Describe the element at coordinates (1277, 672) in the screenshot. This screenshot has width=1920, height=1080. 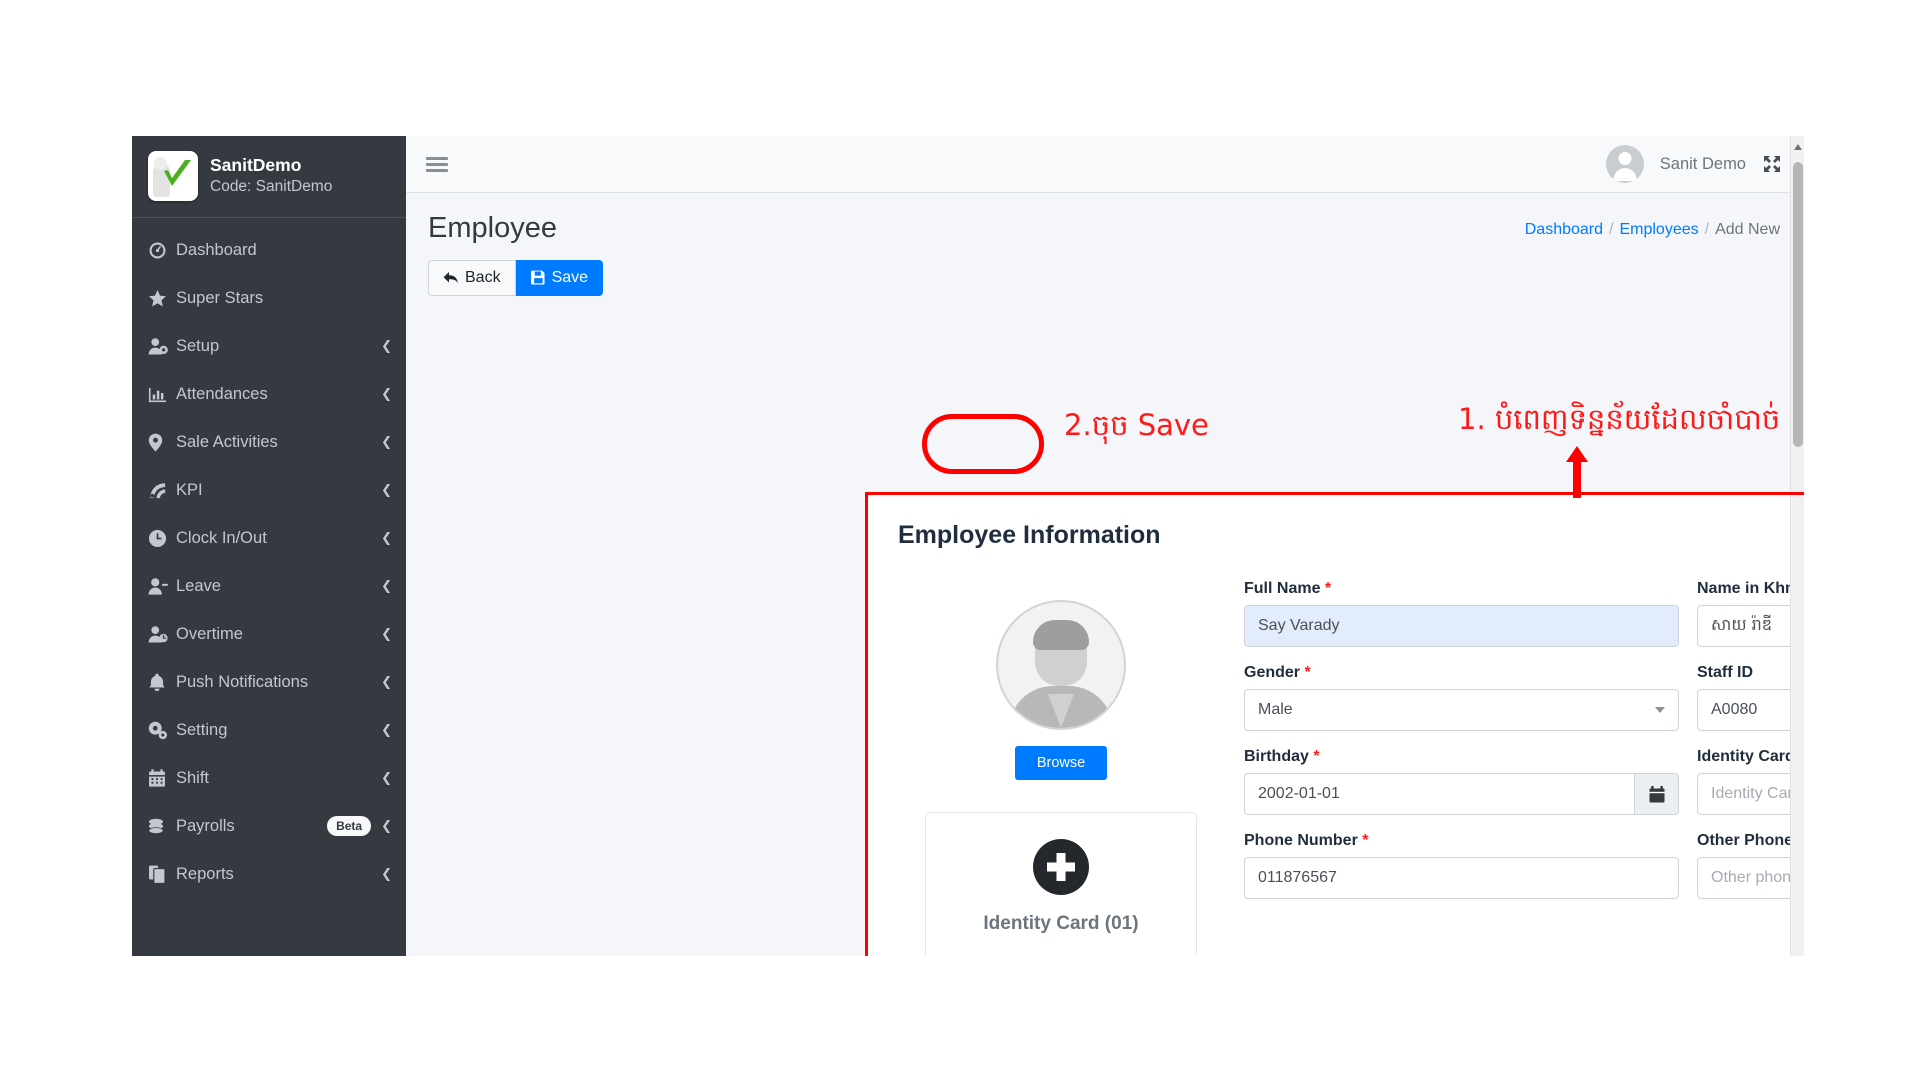
I see `gender-label: Gender *` at that location.